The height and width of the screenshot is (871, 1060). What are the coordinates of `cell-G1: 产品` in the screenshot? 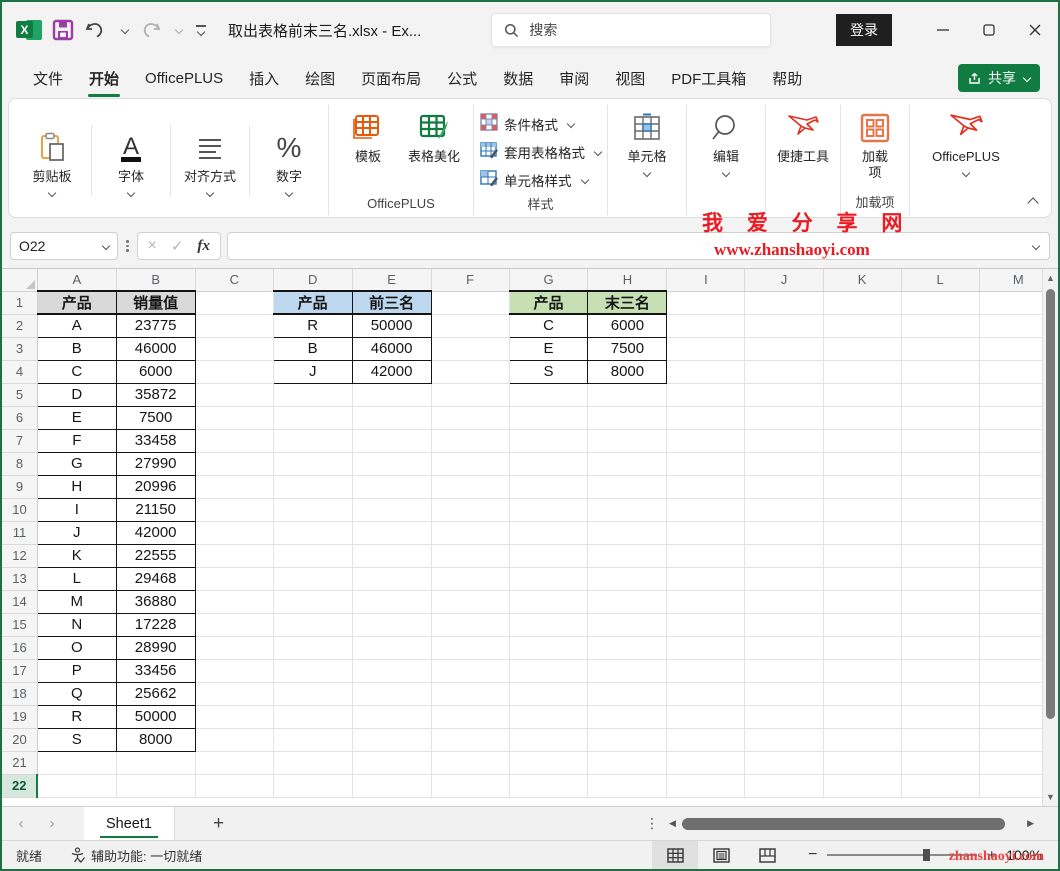 It's located at (548, 302).